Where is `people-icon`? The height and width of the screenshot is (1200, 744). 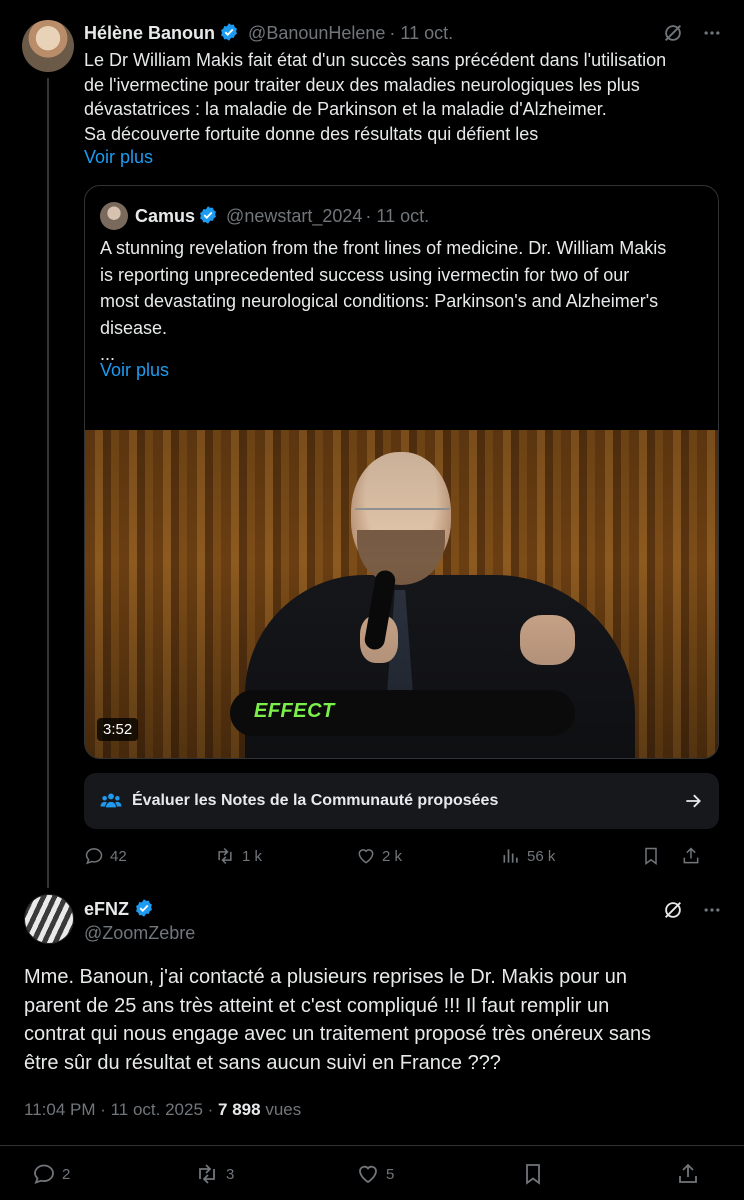
people-icon is located at coordinates (111, 801).